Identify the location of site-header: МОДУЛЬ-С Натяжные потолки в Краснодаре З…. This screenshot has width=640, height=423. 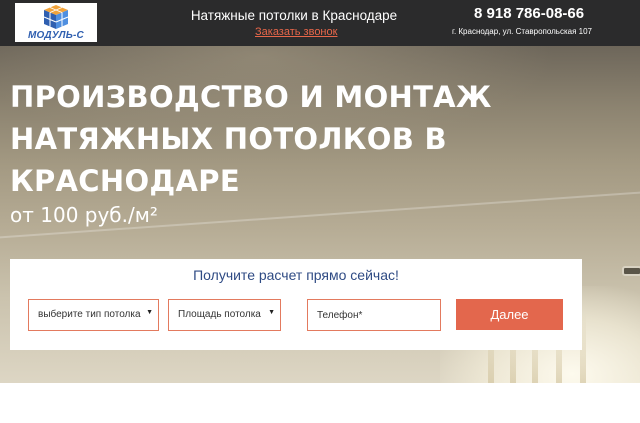
(320, 23).